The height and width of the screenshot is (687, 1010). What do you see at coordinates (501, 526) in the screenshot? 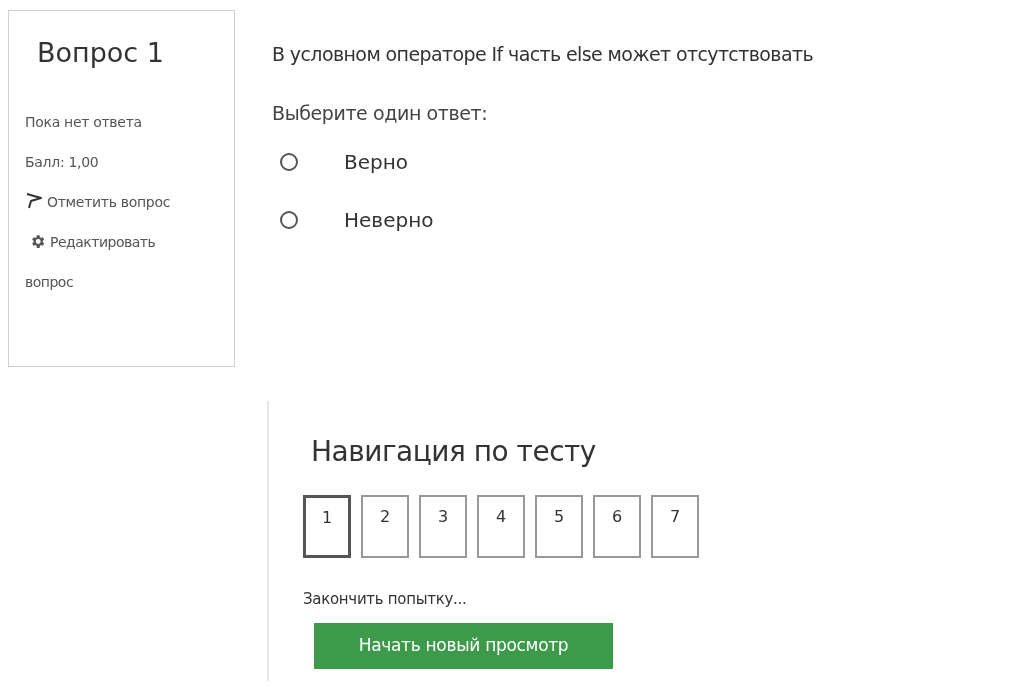
I see `question-number-button: 4` at bounding box center [501, 526].